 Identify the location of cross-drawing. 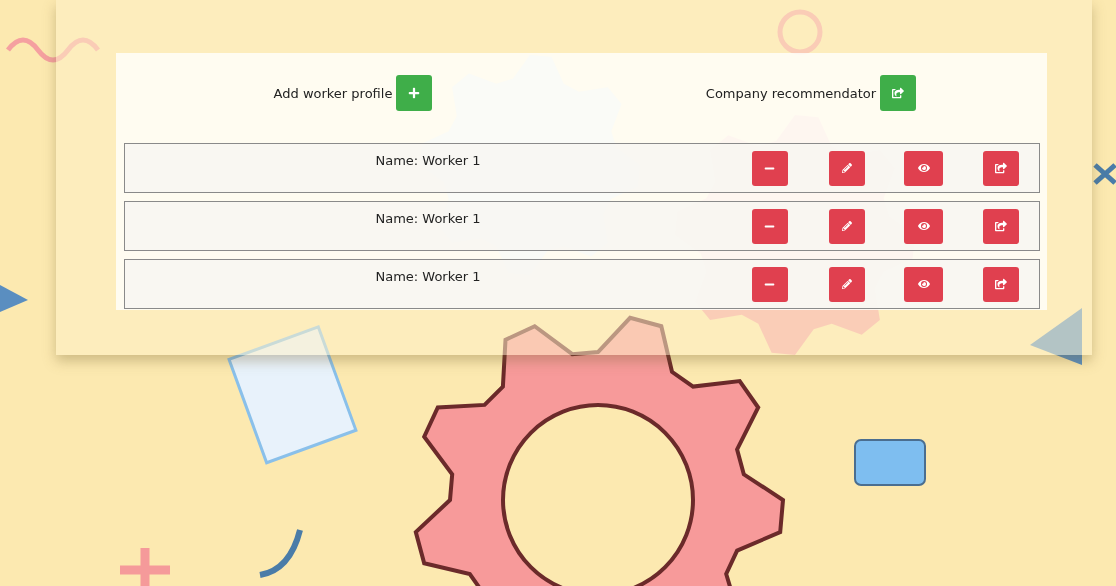
(1104, 174).